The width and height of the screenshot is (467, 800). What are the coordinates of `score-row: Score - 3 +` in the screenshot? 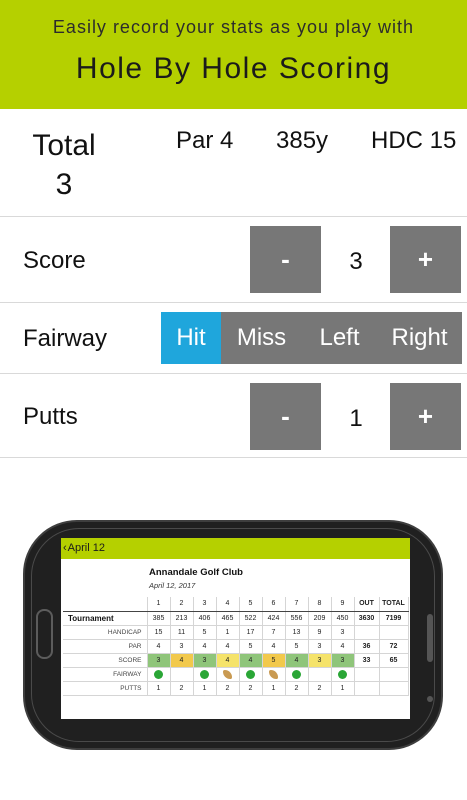 It's located at (233, 260).